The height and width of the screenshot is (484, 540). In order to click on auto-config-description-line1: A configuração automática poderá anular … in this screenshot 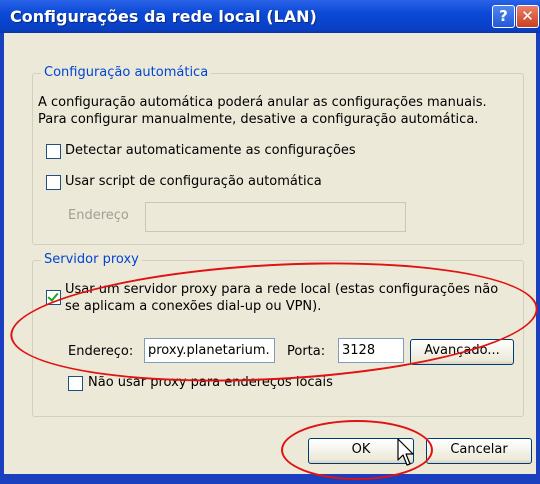, I will do `click(262, 102)`.